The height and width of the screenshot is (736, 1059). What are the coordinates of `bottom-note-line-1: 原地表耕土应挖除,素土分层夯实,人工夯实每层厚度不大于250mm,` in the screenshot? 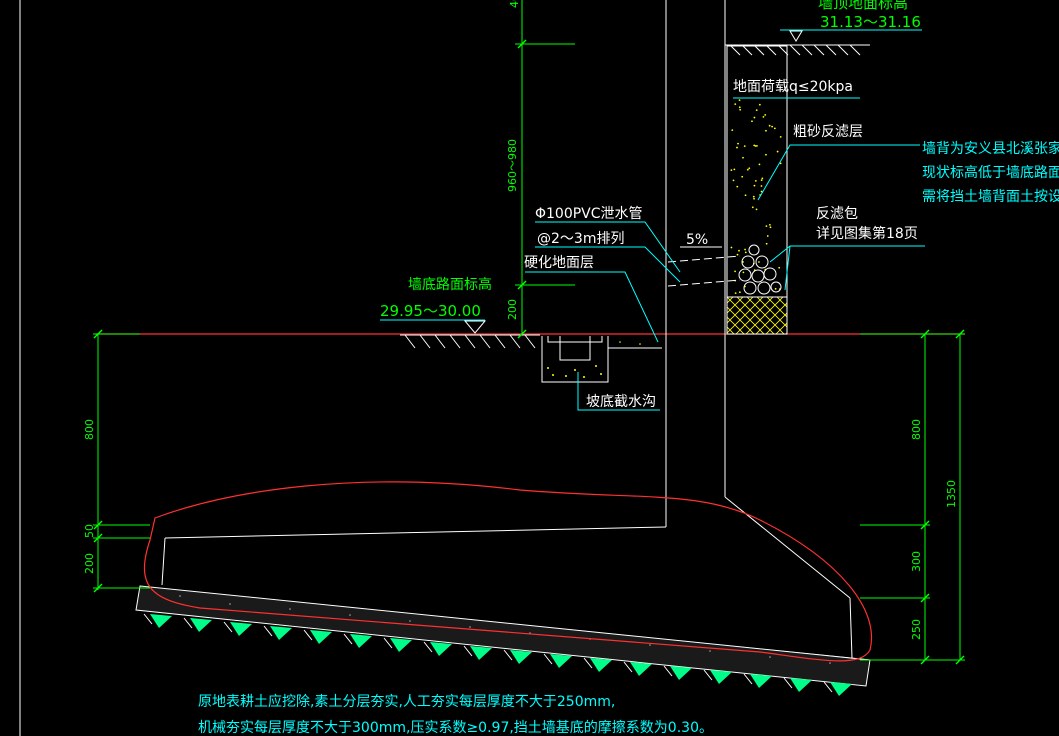 It's located at (406, 701).